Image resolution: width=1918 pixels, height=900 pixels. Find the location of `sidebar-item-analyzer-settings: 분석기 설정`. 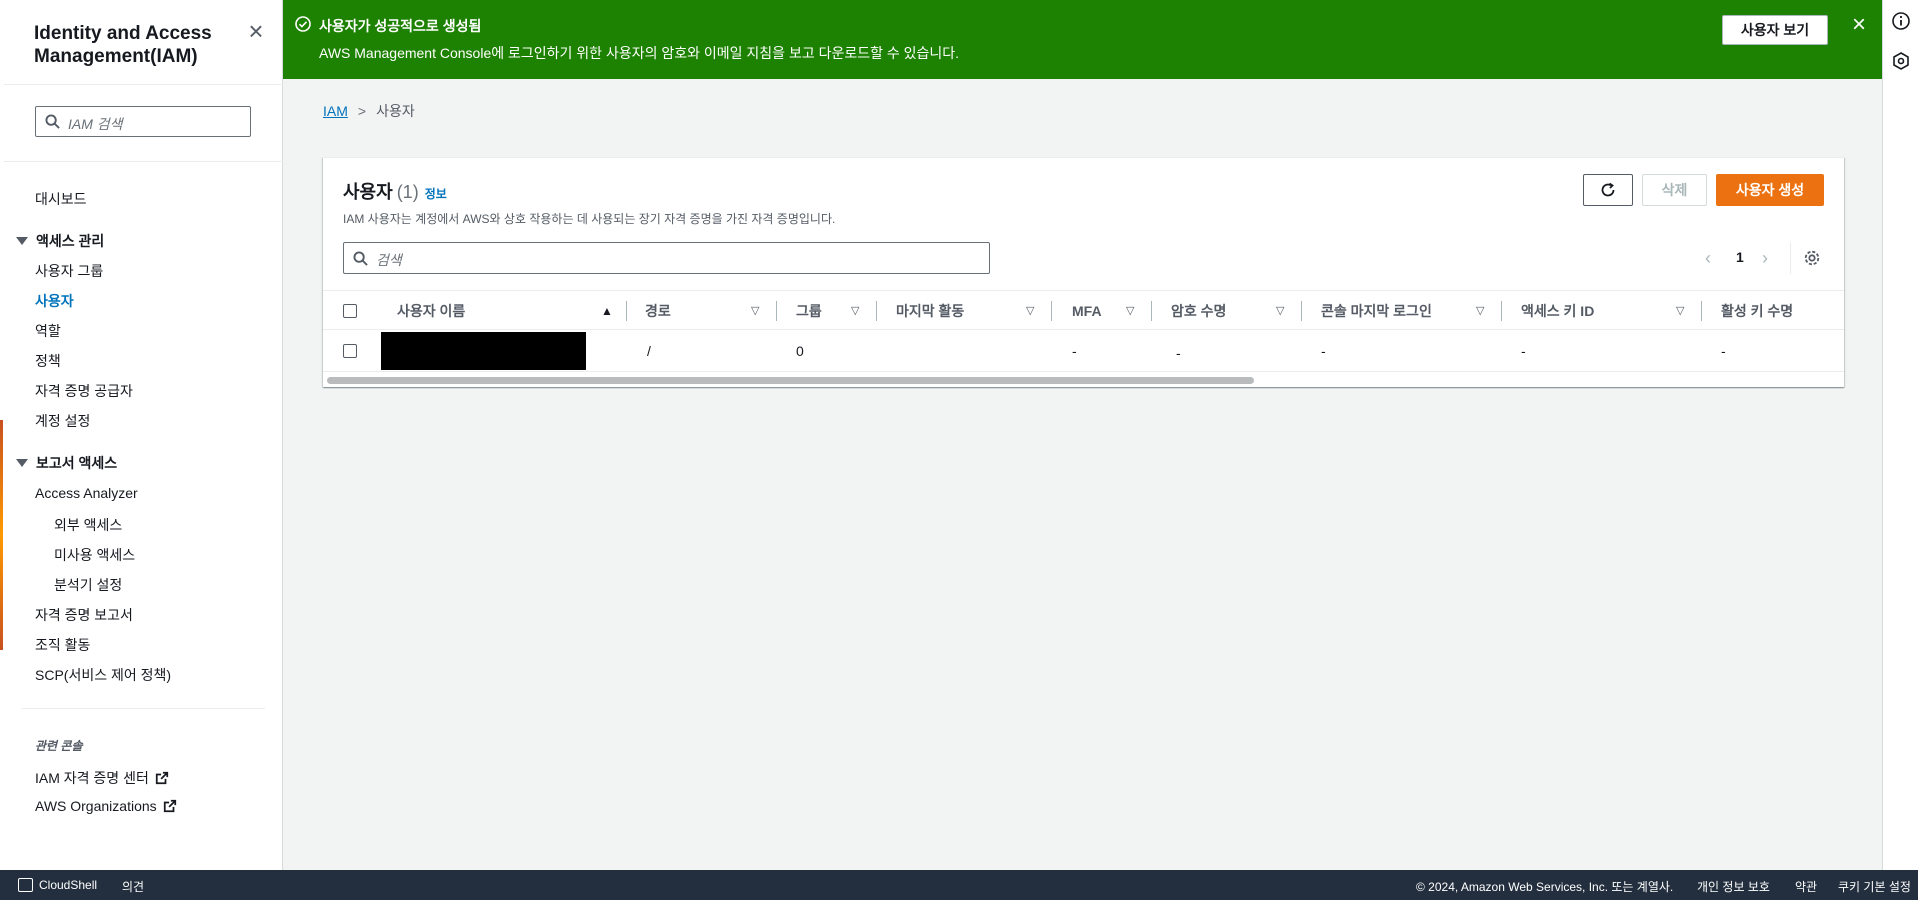

sidebar-item-analyzer-settings: 분석기 설정 is located at coordinates (88, 585).